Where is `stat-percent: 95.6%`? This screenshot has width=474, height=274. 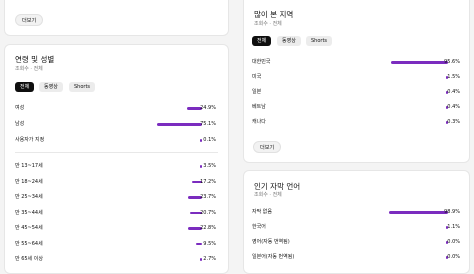
stat-percent: 95.6% is located at coordinates (452, 62).